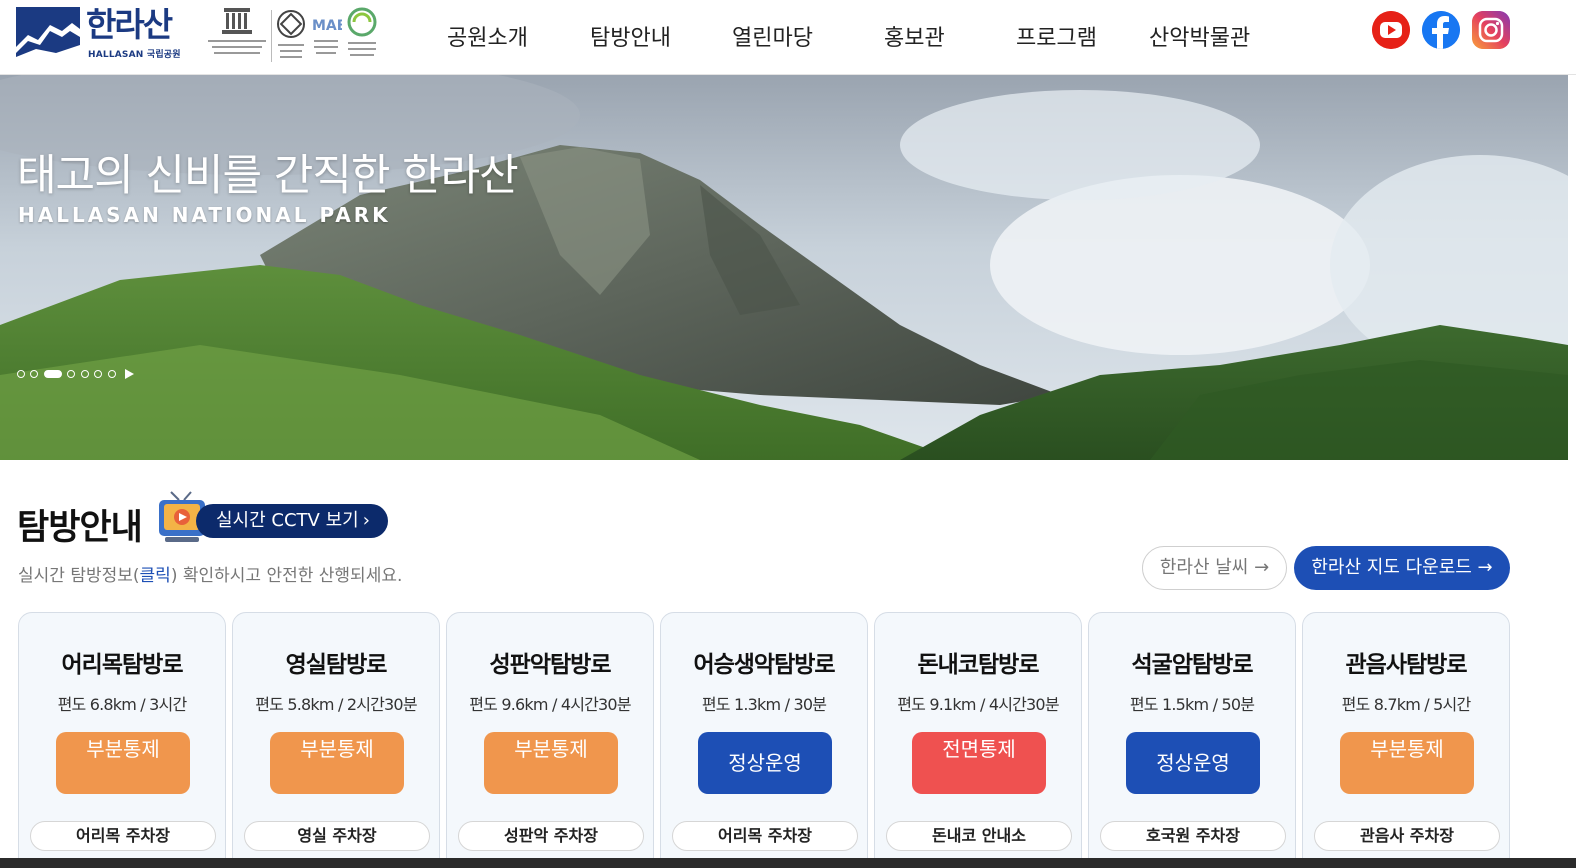 This screenshot has width=1576, height=868. Describe the element at coordinates (271, 36) in the screenshot. I see `emblem-divider` at that location.